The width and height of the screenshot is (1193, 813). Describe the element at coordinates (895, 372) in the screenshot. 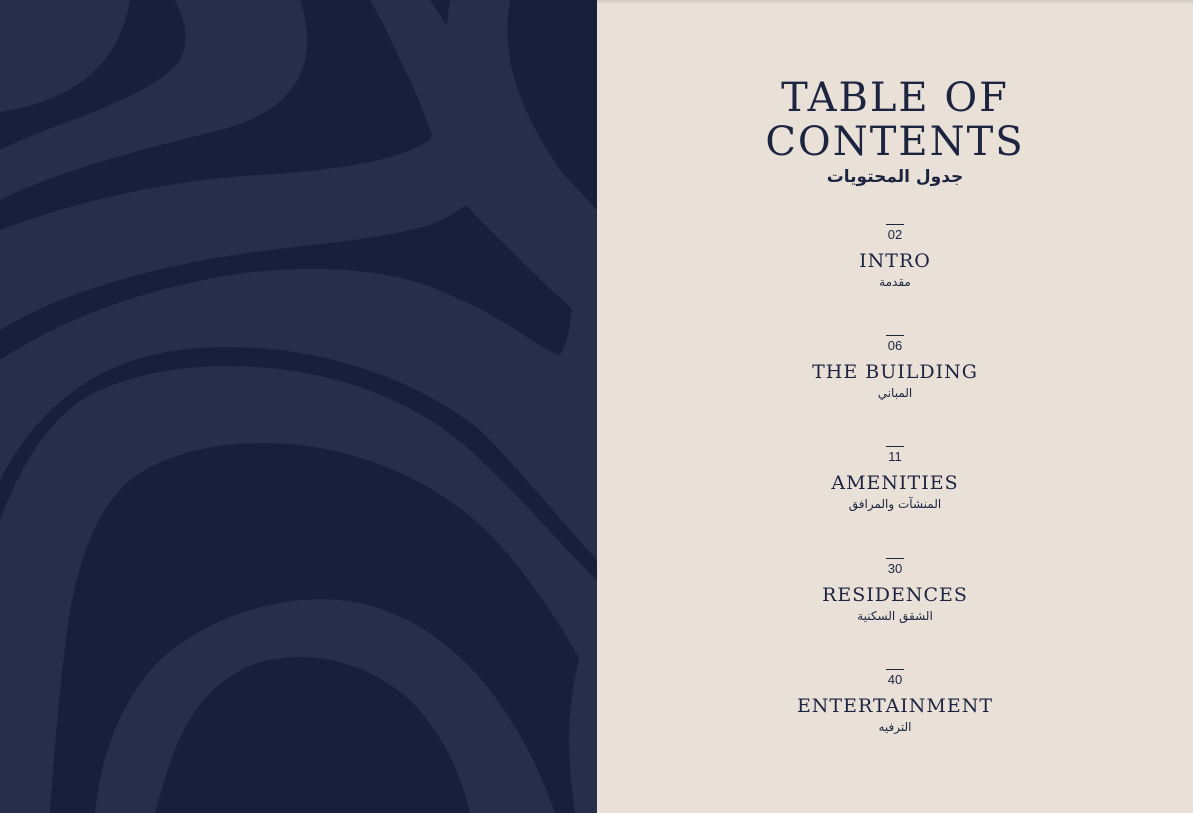

I see `entry-title: THE BUILDING` at that location.